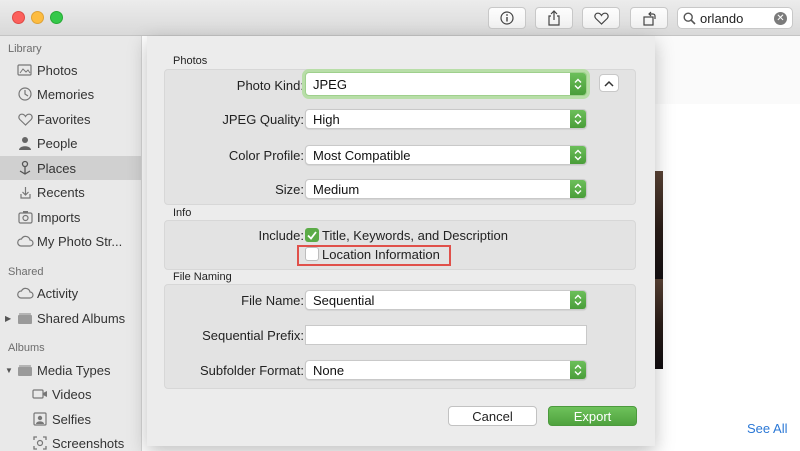 Image resolution: width=800 pixels, height=451 pixels. I want to click on sidebar-item-label: Selfies, so click(72, 419).